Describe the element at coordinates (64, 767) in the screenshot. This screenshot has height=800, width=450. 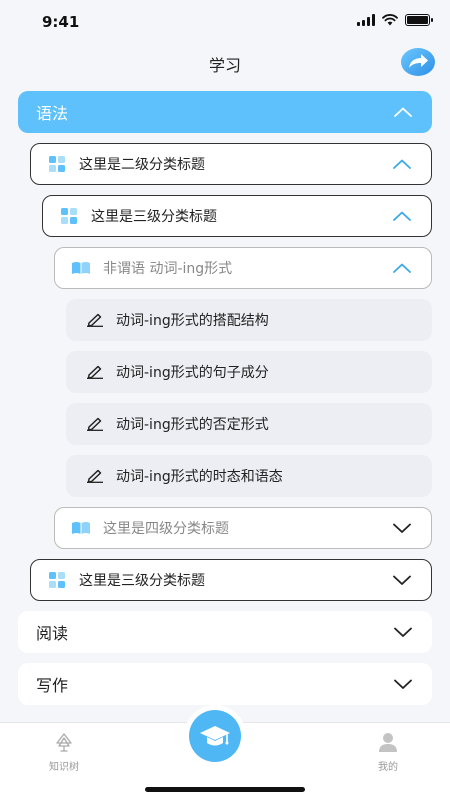
I see `tab-knowledge-tree-label: 知识树` at that location.